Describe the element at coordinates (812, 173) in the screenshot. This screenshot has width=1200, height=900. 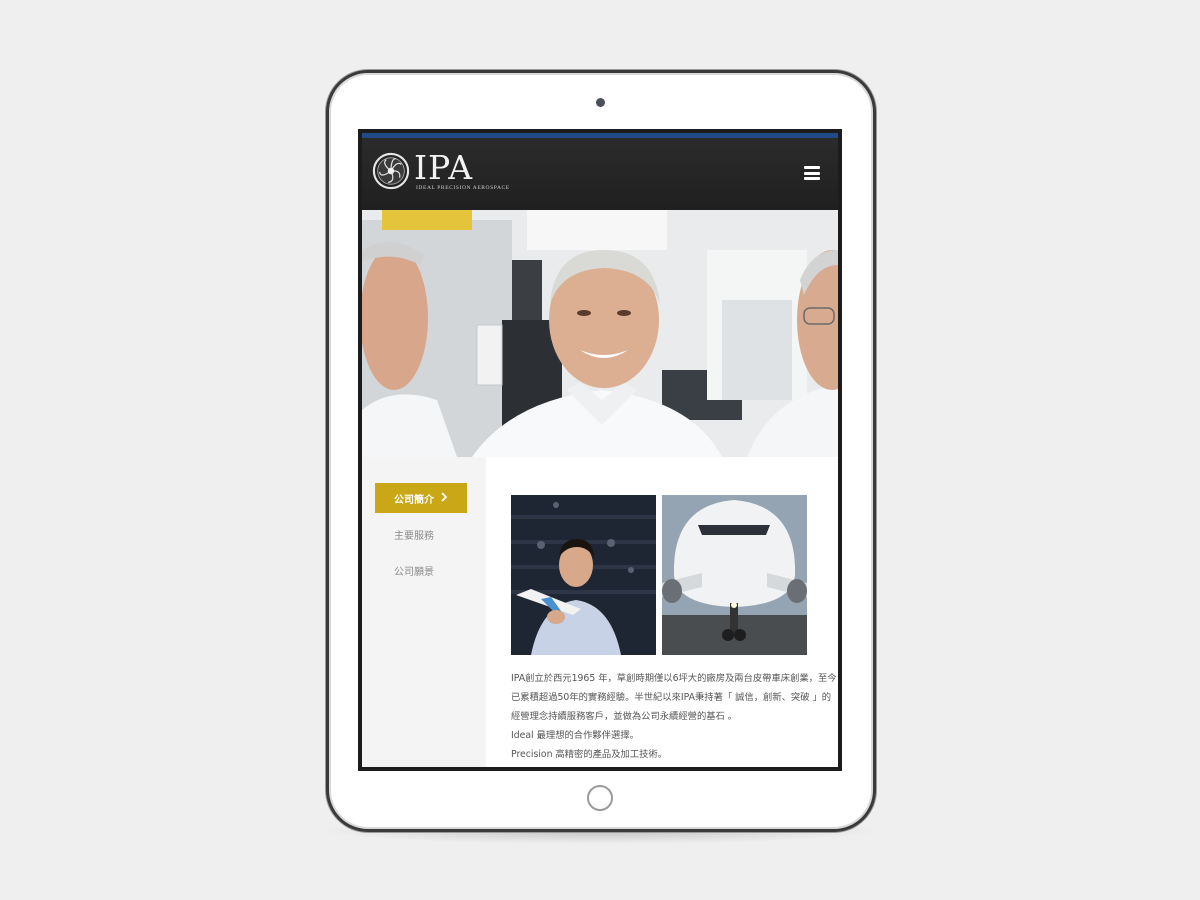
I see `hamburger-menu-icon` at that location.